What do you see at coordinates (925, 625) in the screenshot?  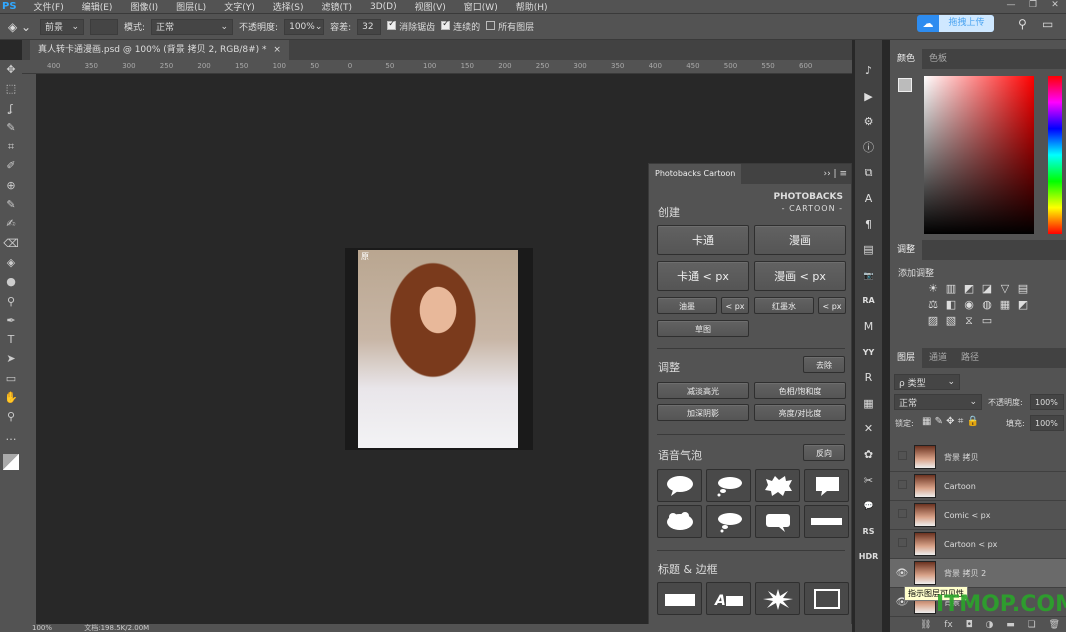 I see `layer-footer-icon: ⛓` at bounding box center [925, 625].